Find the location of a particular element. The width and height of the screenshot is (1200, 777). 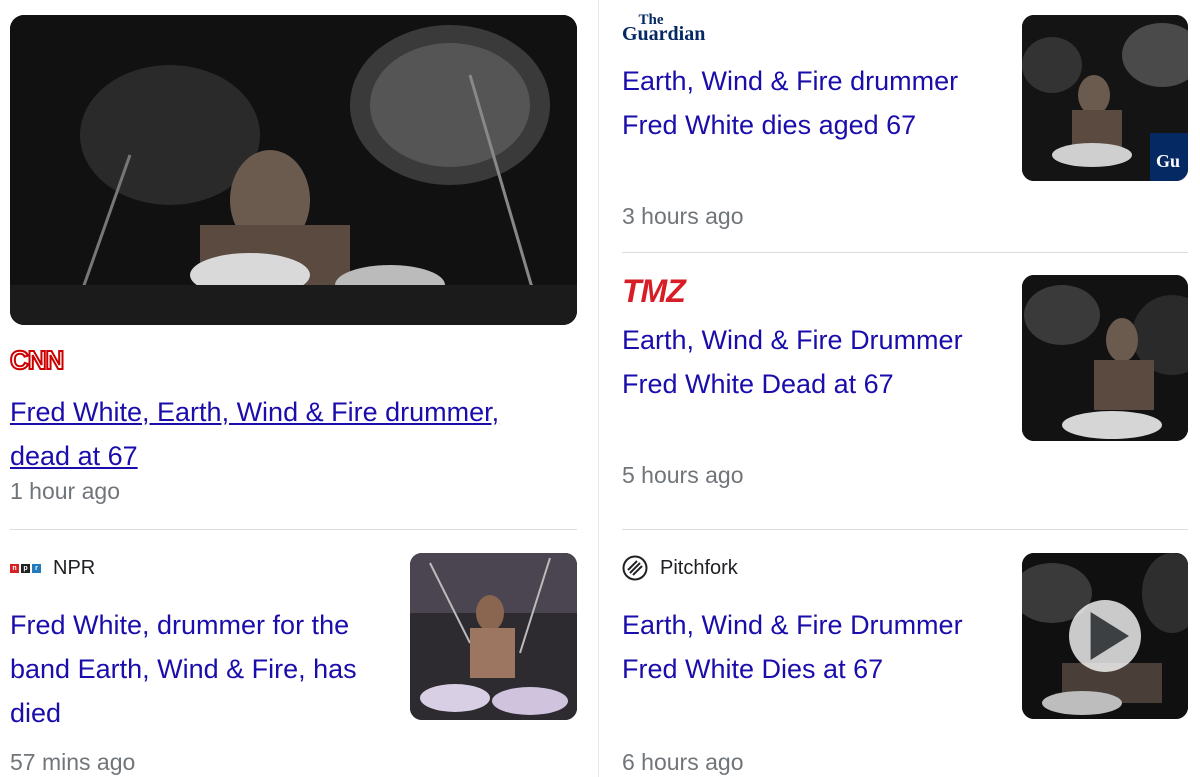

article-tmz-thumbnail is located at coordinates (1105, 358).